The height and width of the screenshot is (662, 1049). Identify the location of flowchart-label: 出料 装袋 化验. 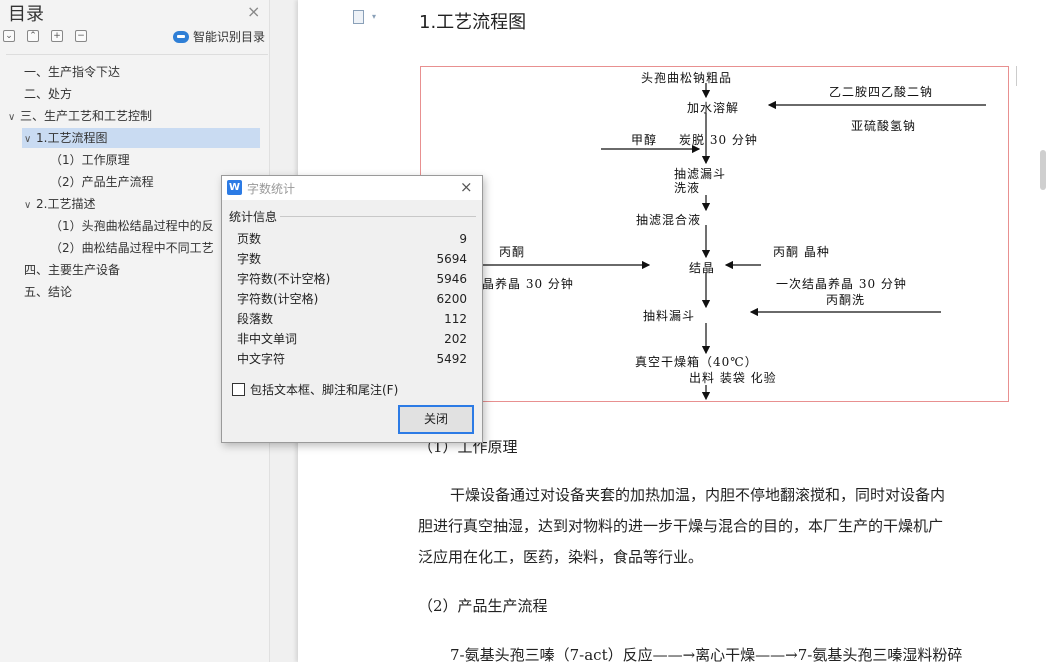
(733, 378).